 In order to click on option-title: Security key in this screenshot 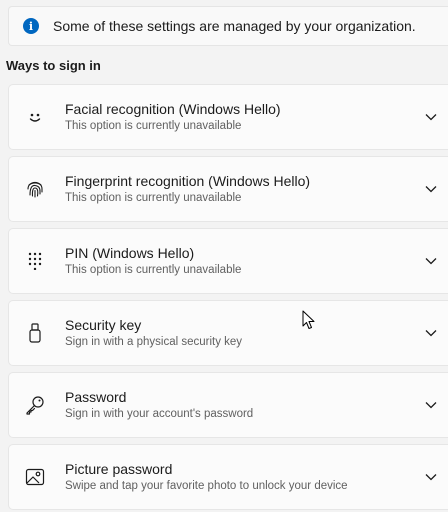, I will do `click(103, 325)`.